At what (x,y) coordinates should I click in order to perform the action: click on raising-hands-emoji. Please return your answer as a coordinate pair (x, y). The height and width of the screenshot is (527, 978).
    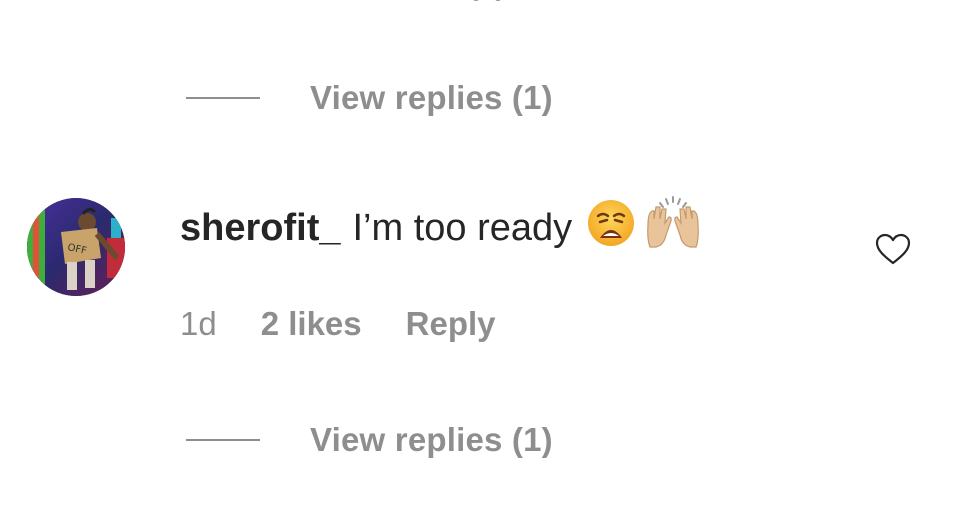
    Looking at the image, I should click on (673, 228).